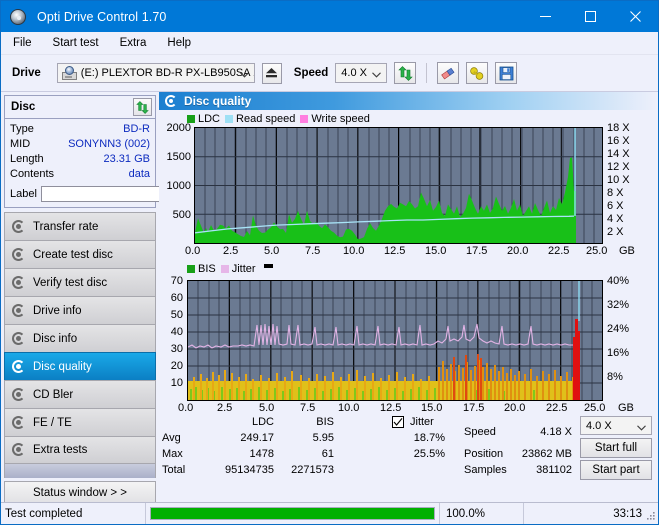  What do you see at coordinates (395, 340) in the screenshot?
I see `chart-bis-plot` at bounding box center [395, 340].